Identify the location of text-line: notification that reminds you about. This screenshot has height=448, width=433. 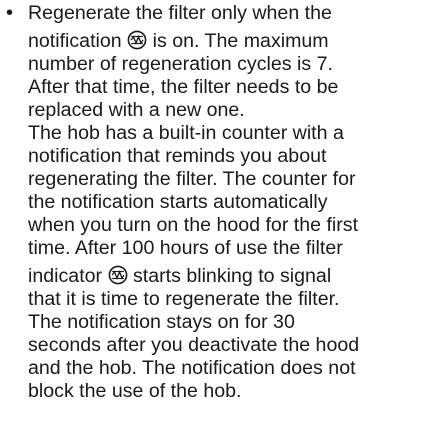
(177, 156).